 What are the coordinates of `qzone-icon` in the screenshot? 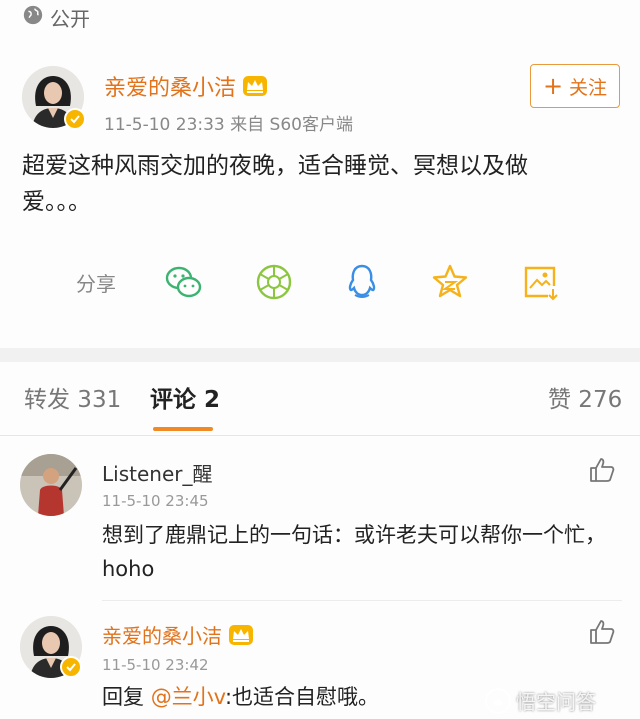 It's located at (450, 282).